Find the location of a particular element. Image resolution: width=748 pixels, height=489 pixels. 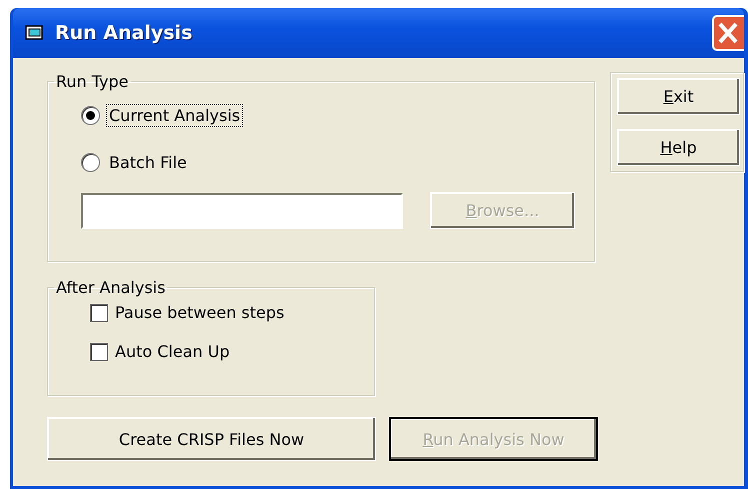

checkbox-label: Pause between steps is located at coordinates (199, 312).